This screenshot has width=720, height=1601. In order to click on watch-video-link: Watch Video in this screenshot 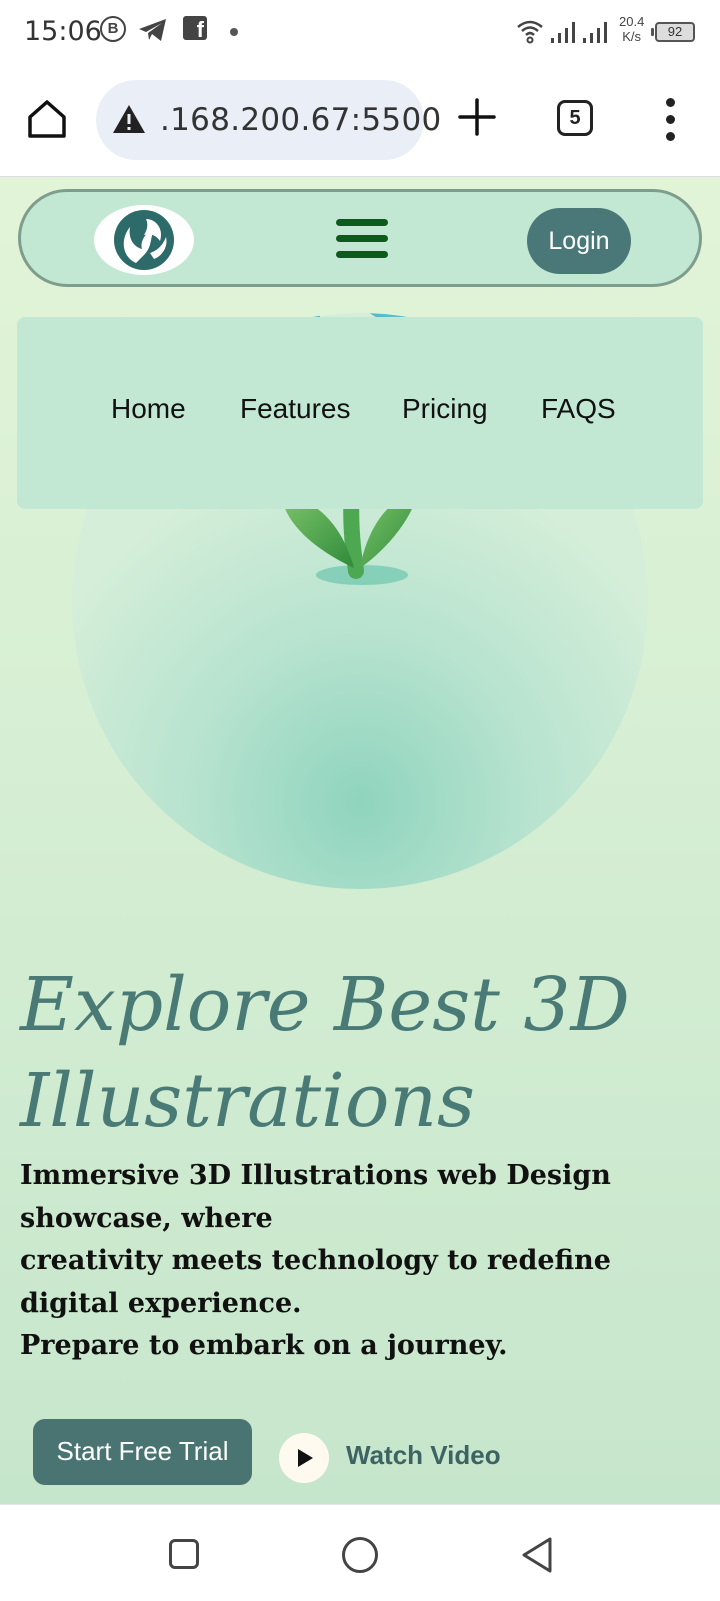, I will do `click(423, 1455)`.